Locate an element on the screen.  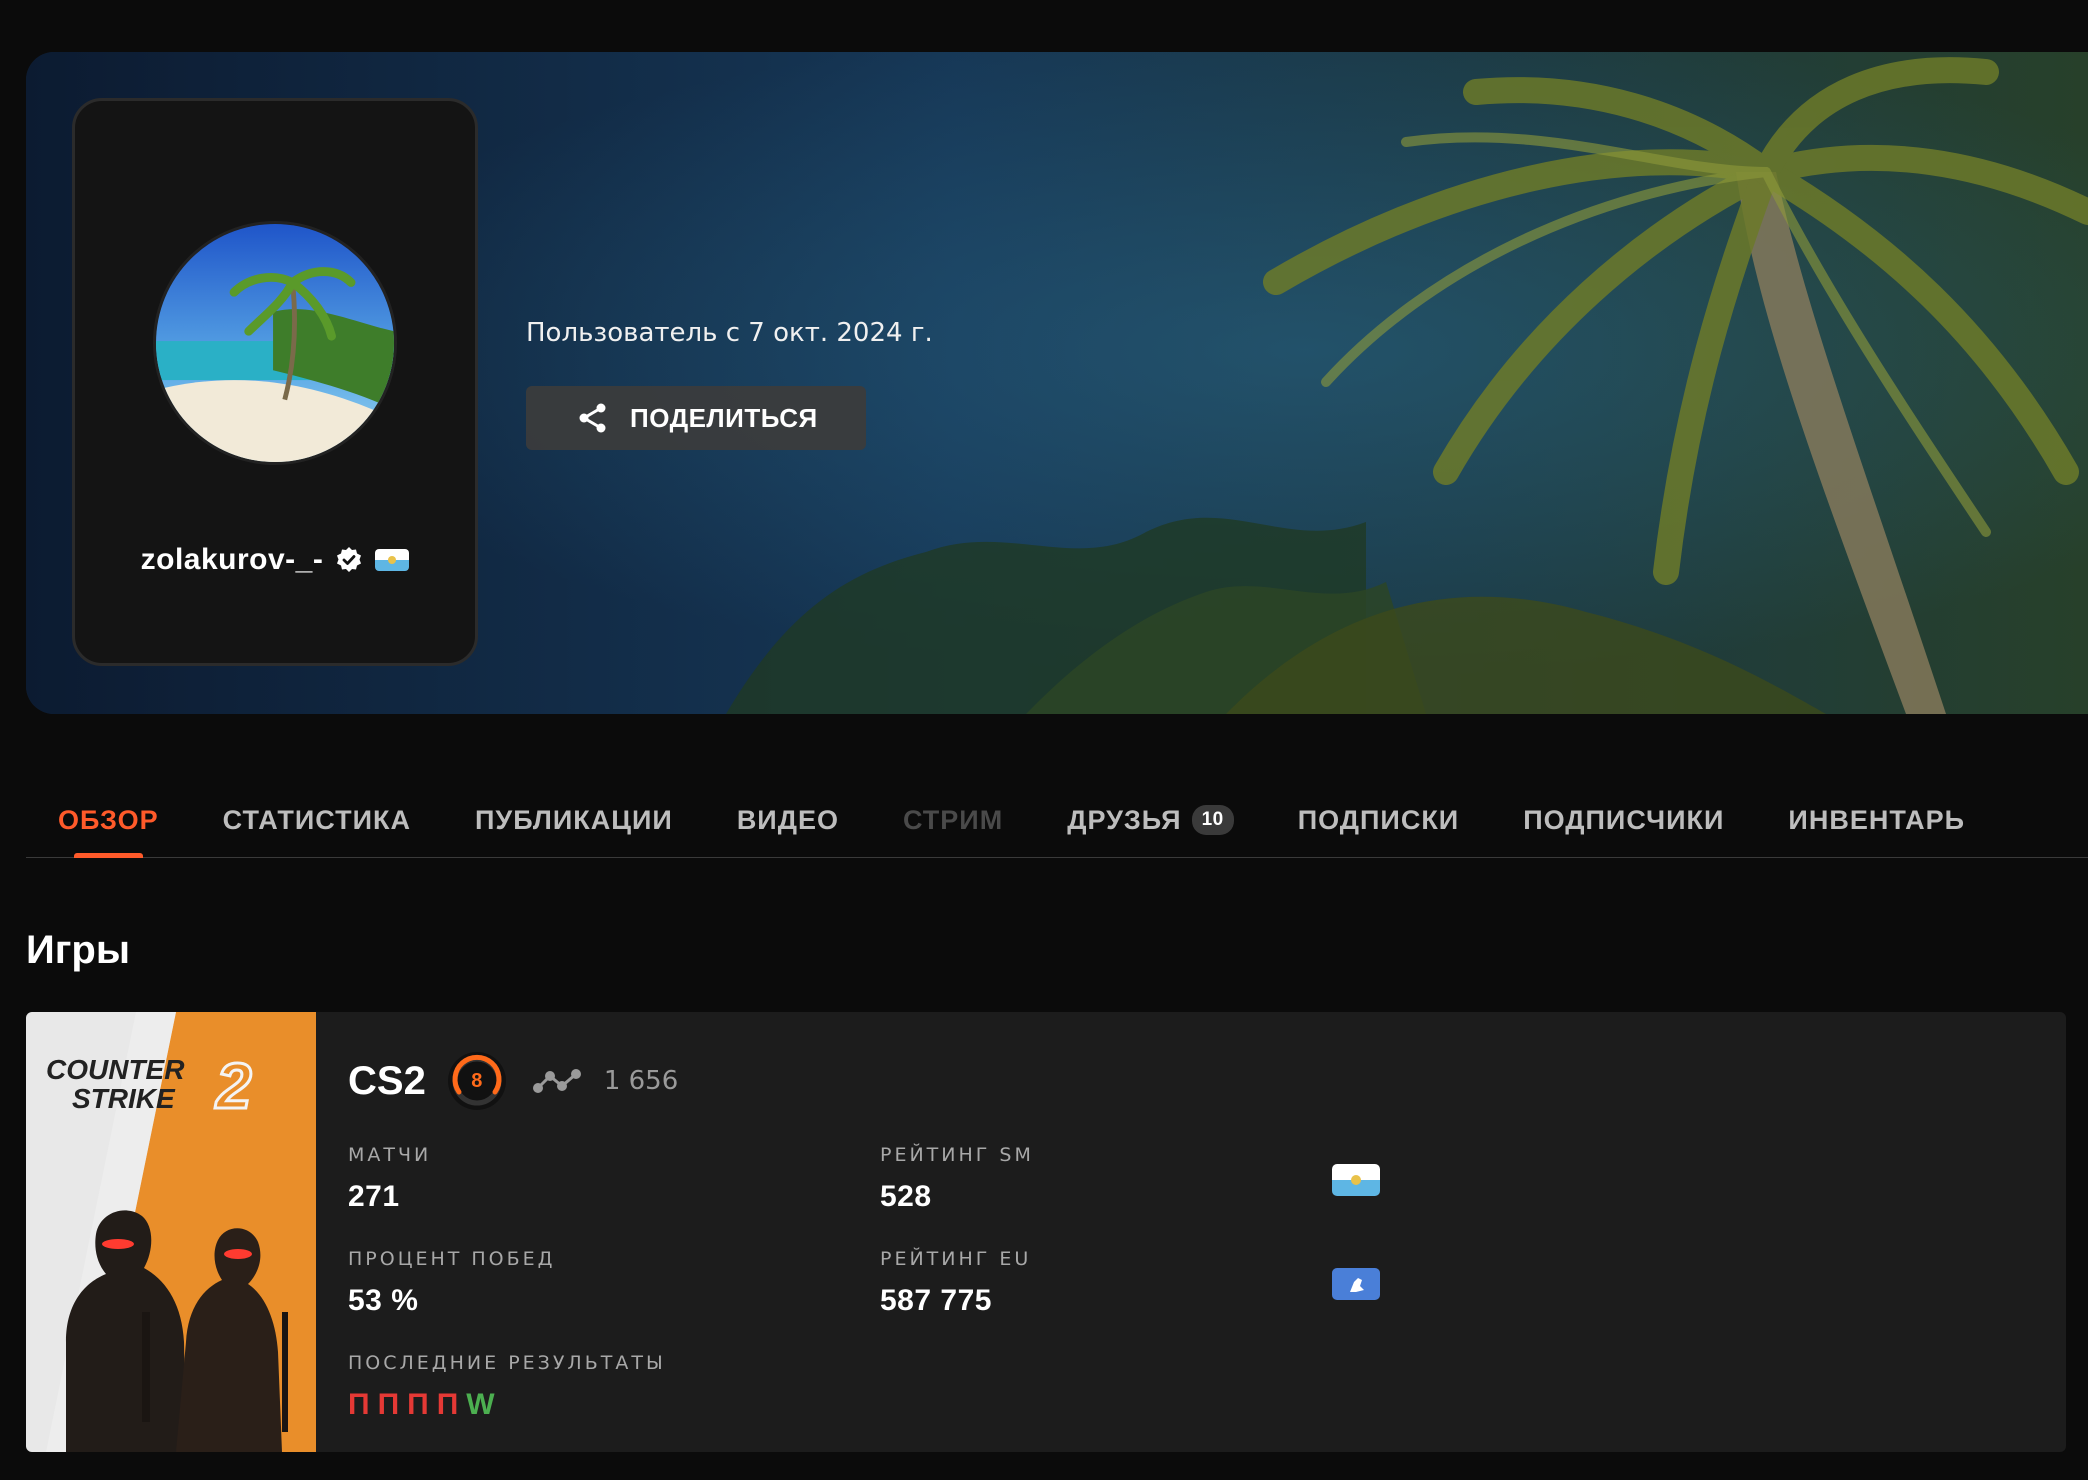
profile-card: zolakurov-_- is located at coordinates (275, 382).